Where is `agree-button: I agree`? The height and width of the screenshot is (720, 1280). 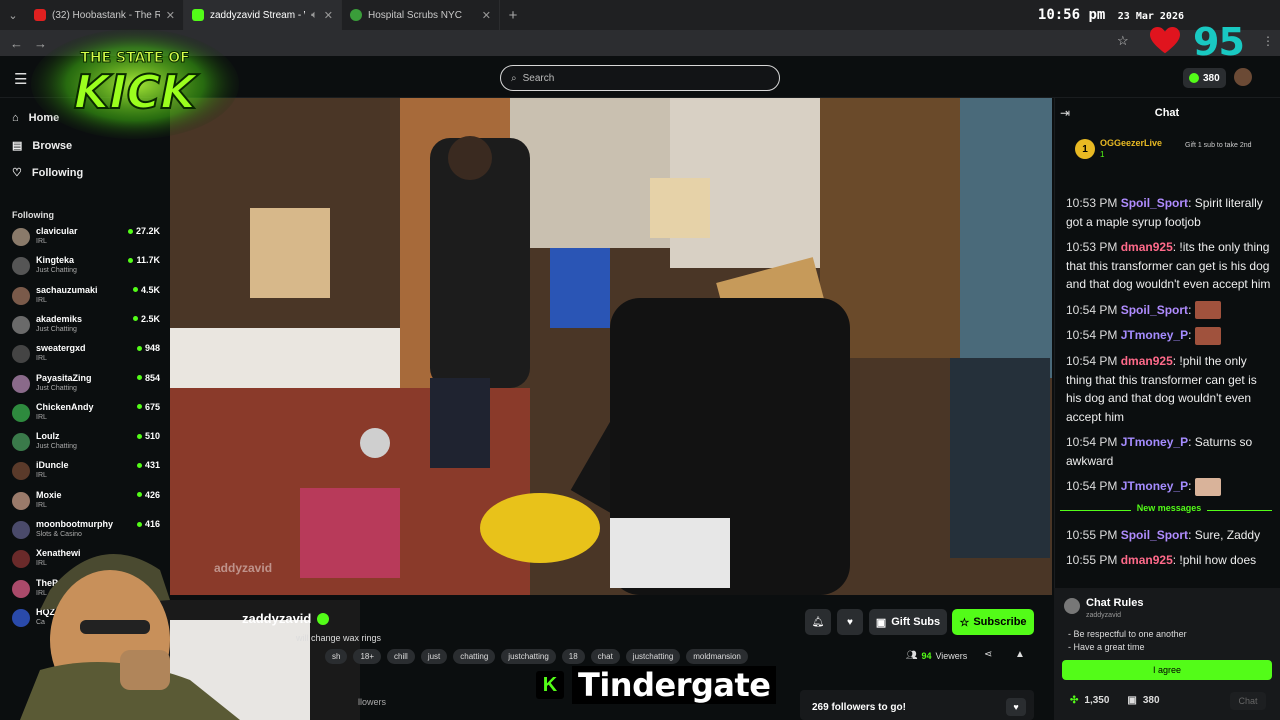
agree-button: I agree is located at coordinates (1167, 670).